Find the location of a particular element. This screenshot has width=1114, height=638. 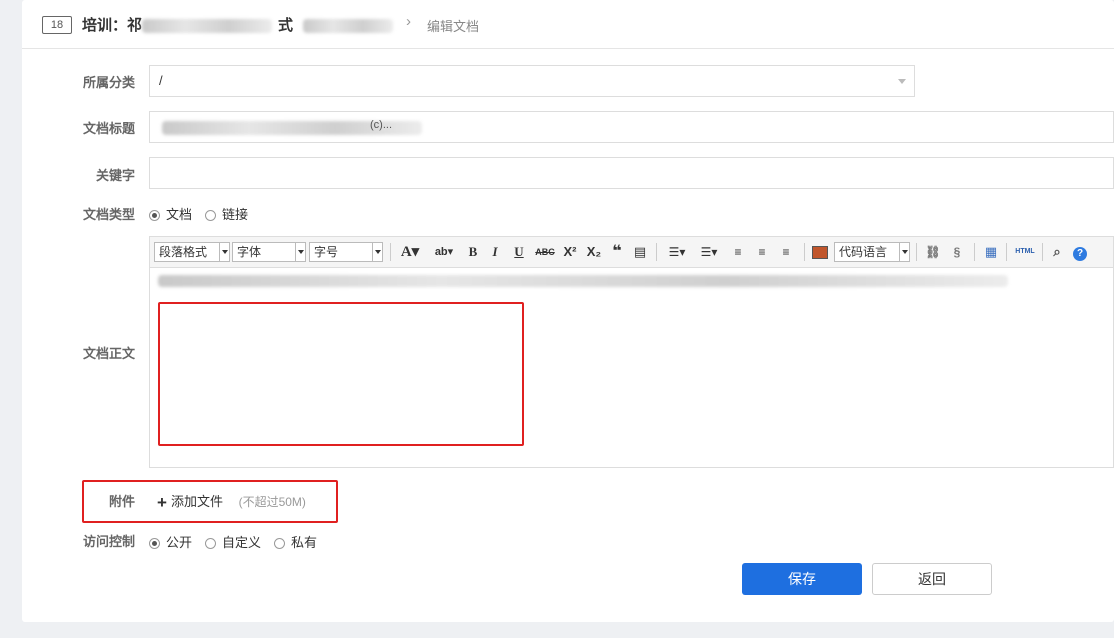

back-button: 返回 is located at coordinates (932, 579).